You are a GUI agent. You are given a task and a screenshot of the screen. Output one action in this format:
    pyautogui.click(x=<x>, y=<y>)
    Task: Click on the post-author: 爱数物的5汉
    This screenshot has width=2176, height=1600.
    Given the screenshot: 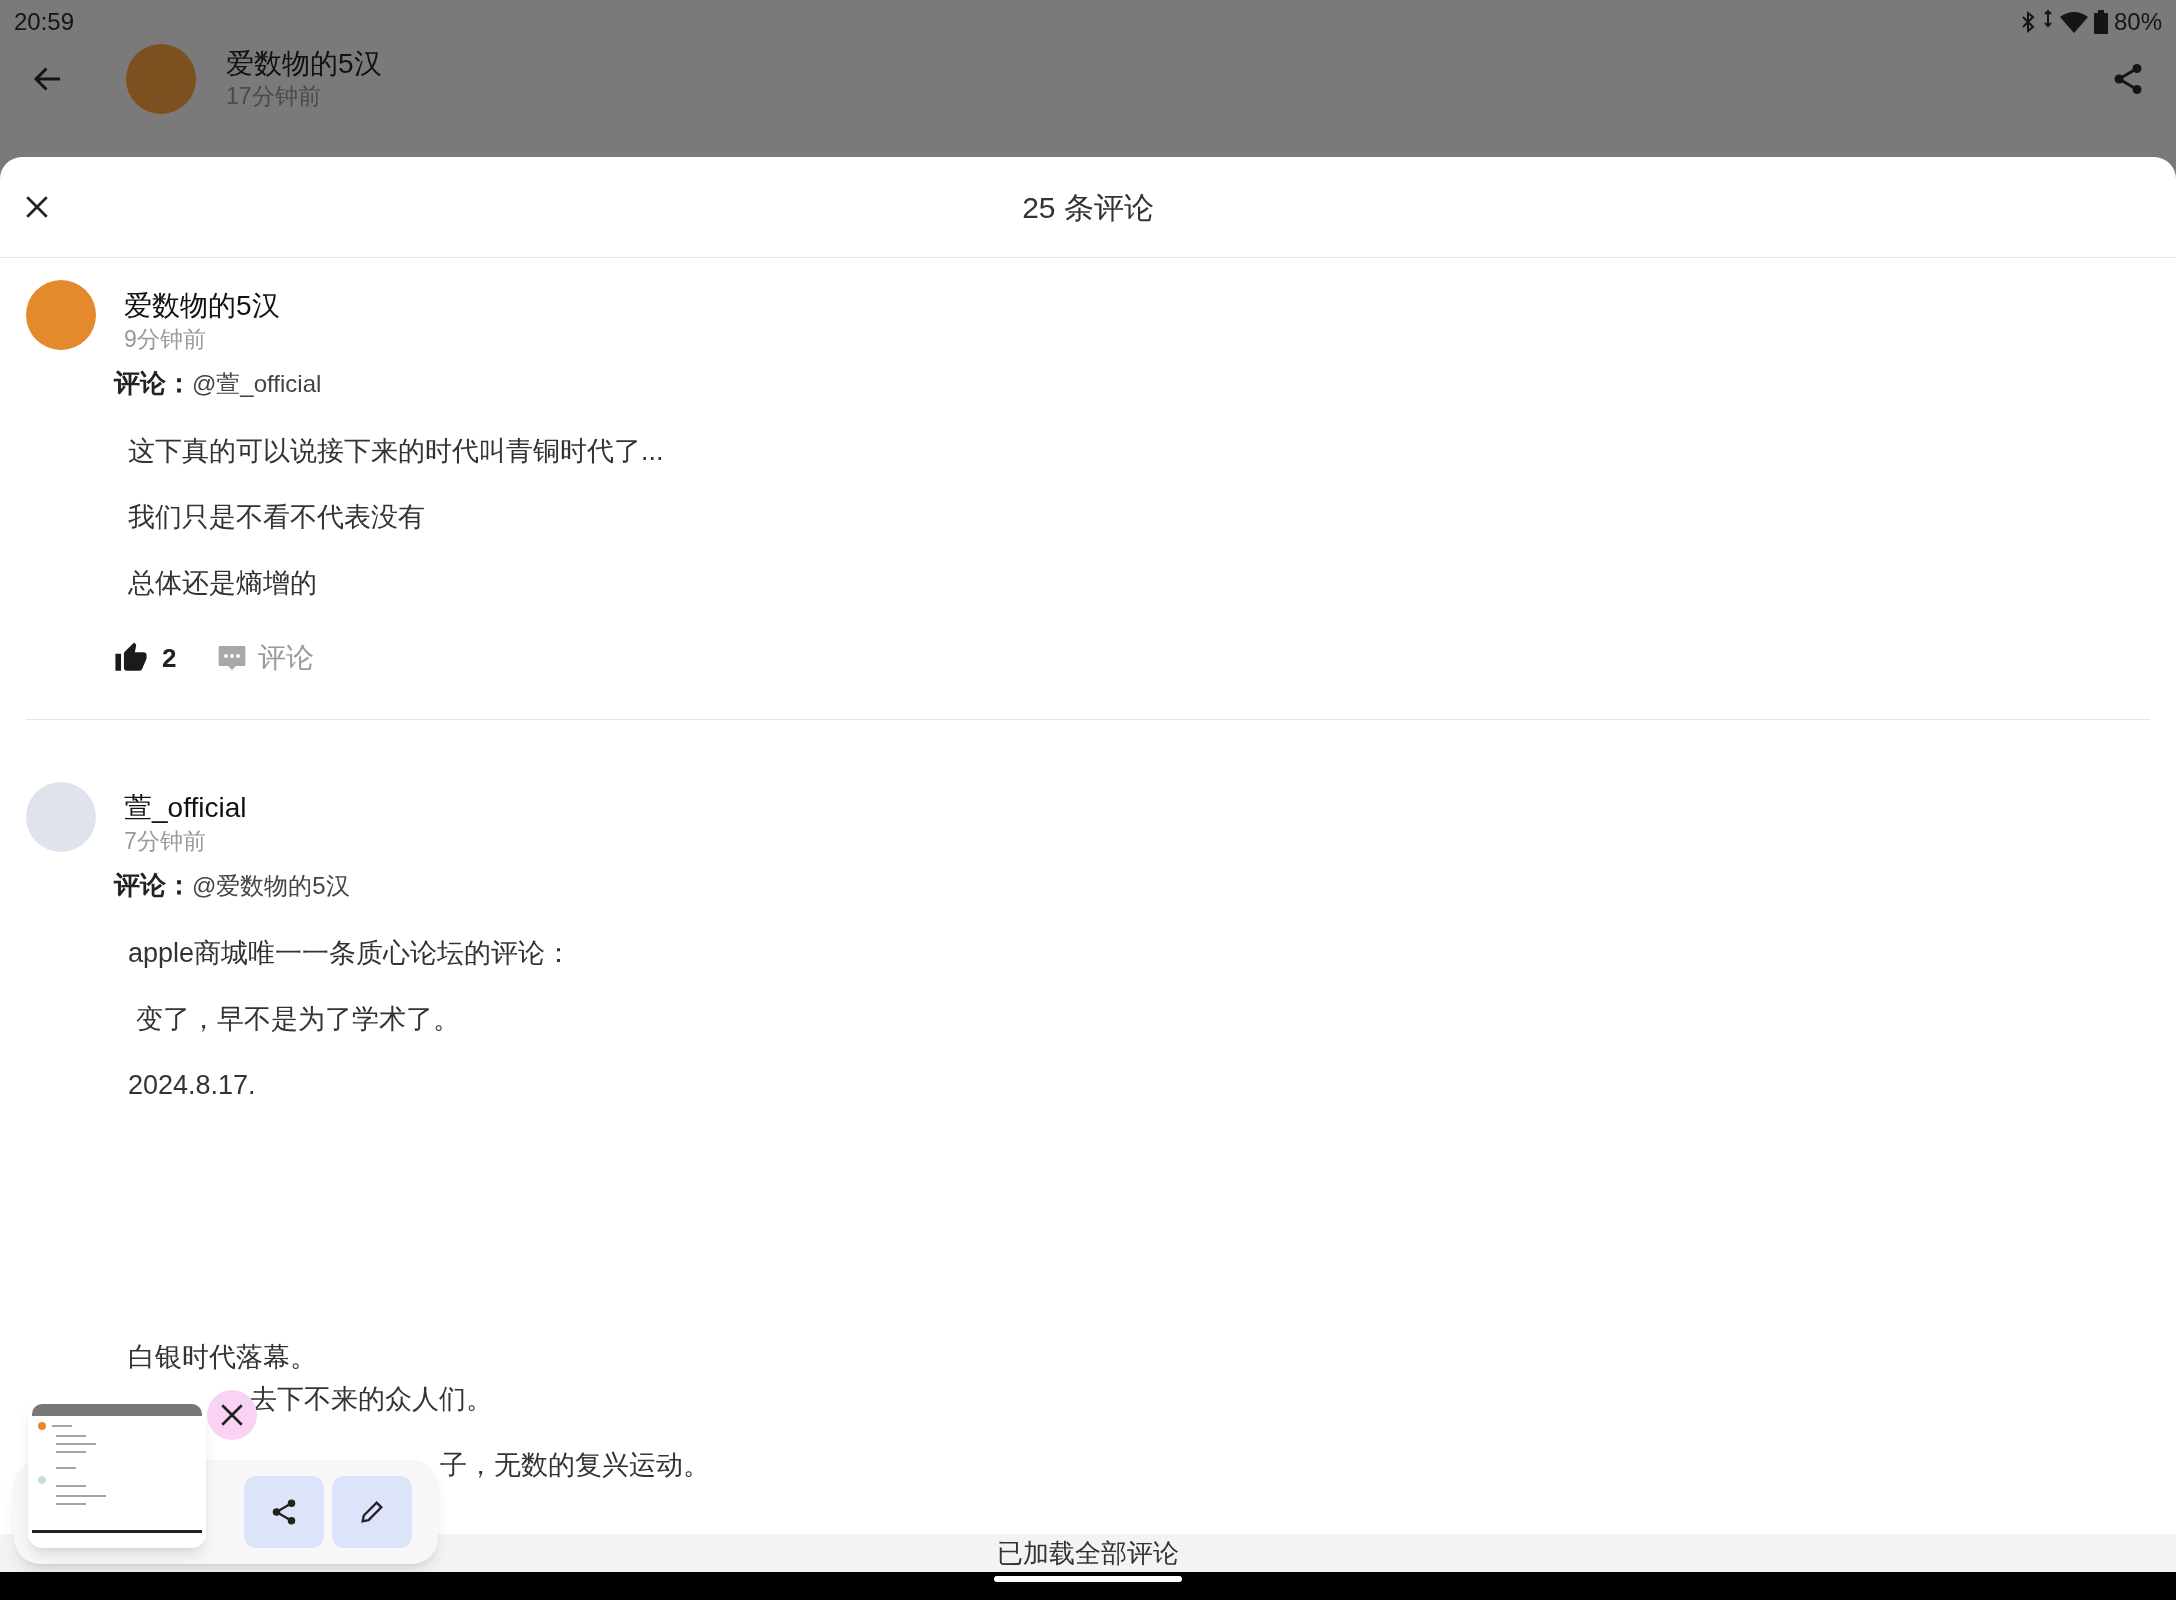 What is the action you would take?
    pyautogui.click(x=304, y=64)
    